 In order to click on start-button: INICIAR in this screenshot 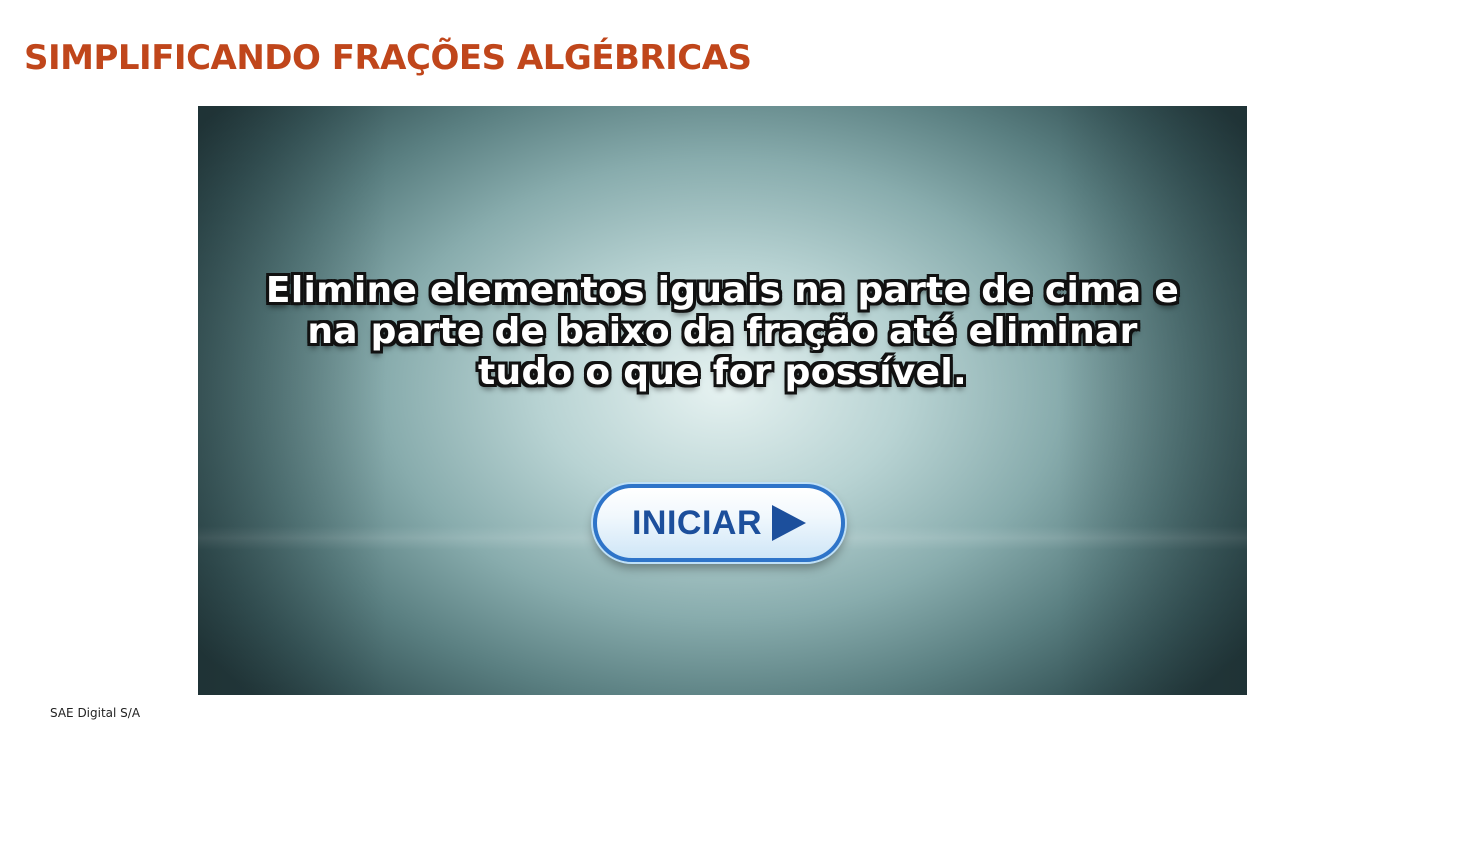, I will do `click(719, 523)`.